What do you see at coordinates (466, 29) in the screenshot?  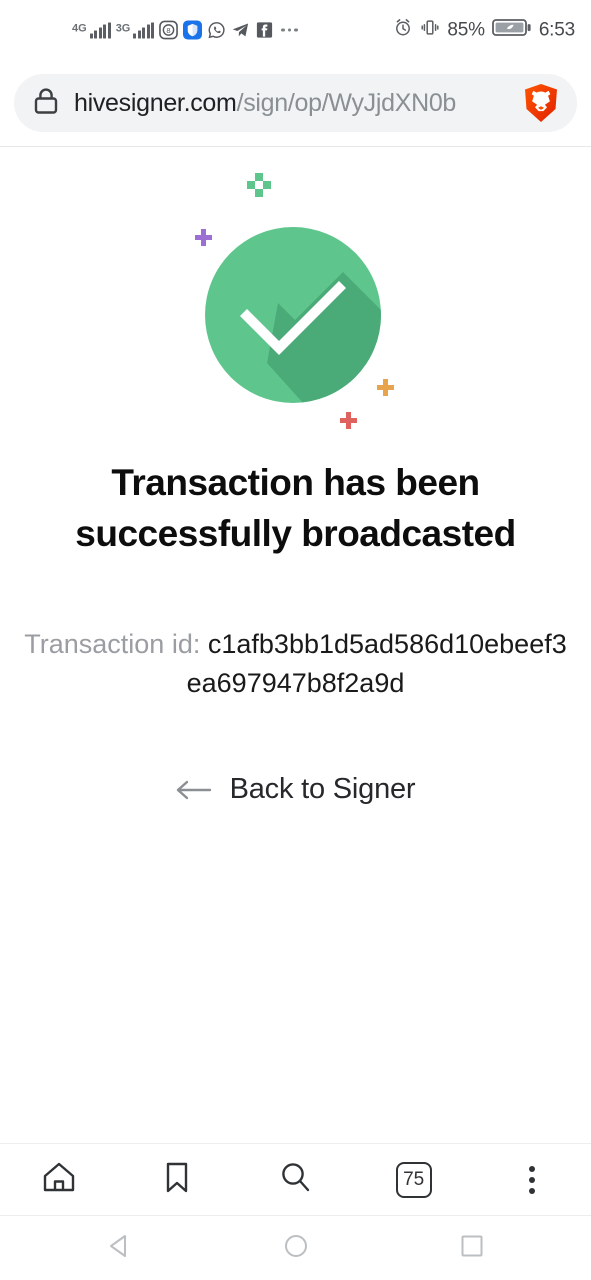 I see `battery-percent-label: 85%` at bounding box center [466, 29].